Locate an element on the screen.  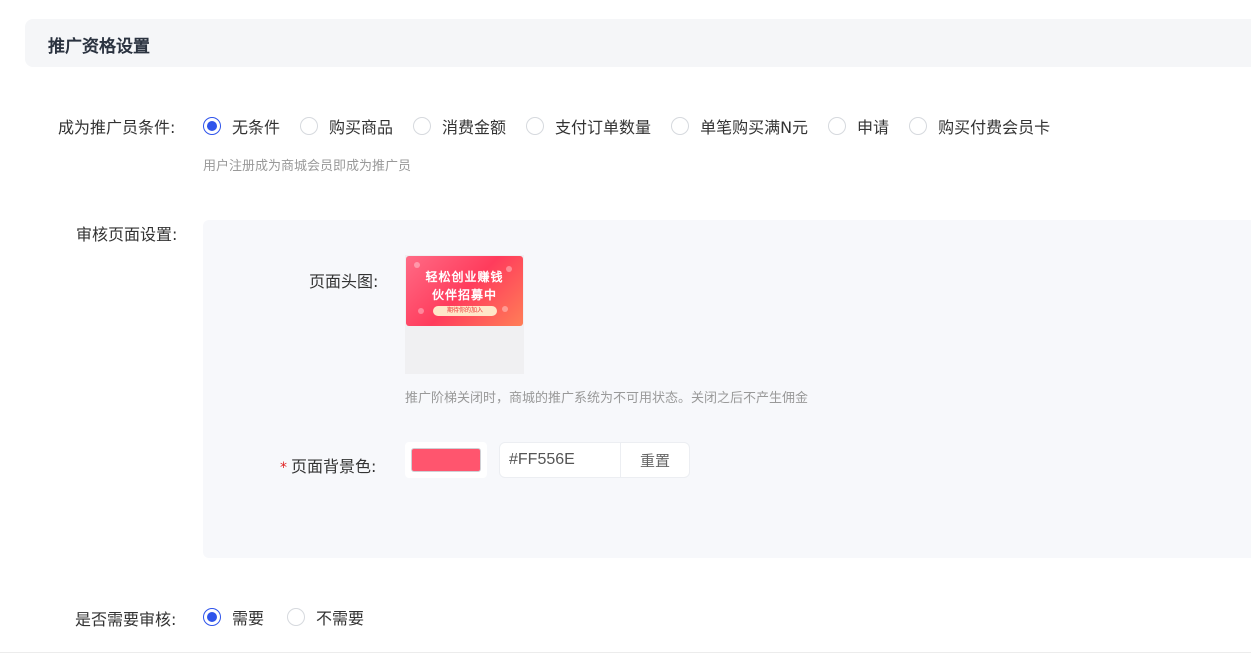
review-page-label: 审核页面设置: is located at coordinates (127, 234).